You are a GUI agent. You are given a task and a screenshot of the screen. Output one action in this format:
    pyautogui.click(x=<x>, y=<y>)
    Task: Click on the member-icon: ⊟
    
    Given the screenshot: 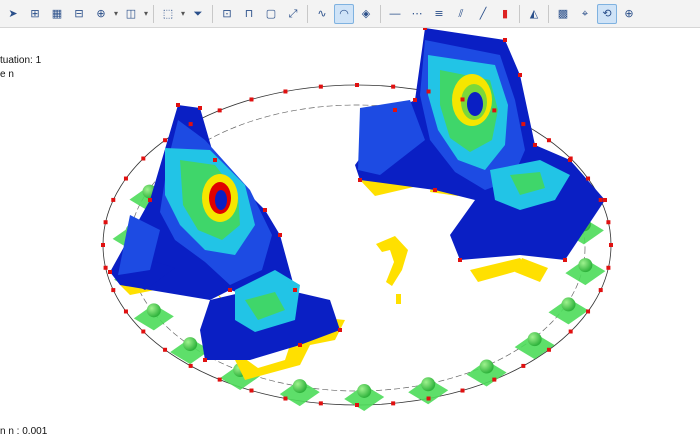 What is the action you would take?
    pyautogui.click(x=79, y=14)
    